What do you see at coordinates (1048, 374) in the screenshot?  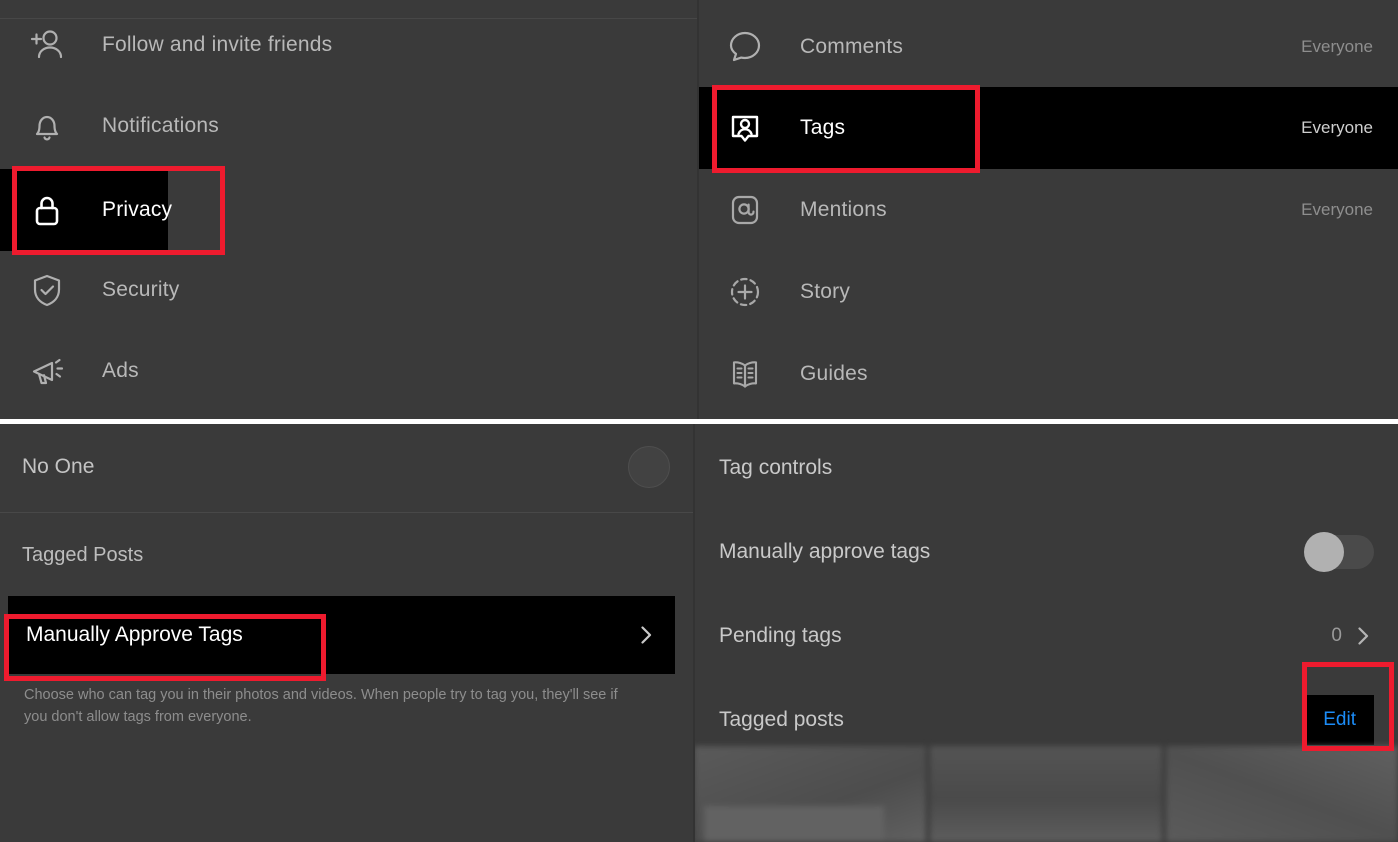 I see `privacy-item-guides: Guides` at bounding box center [1048, 374].